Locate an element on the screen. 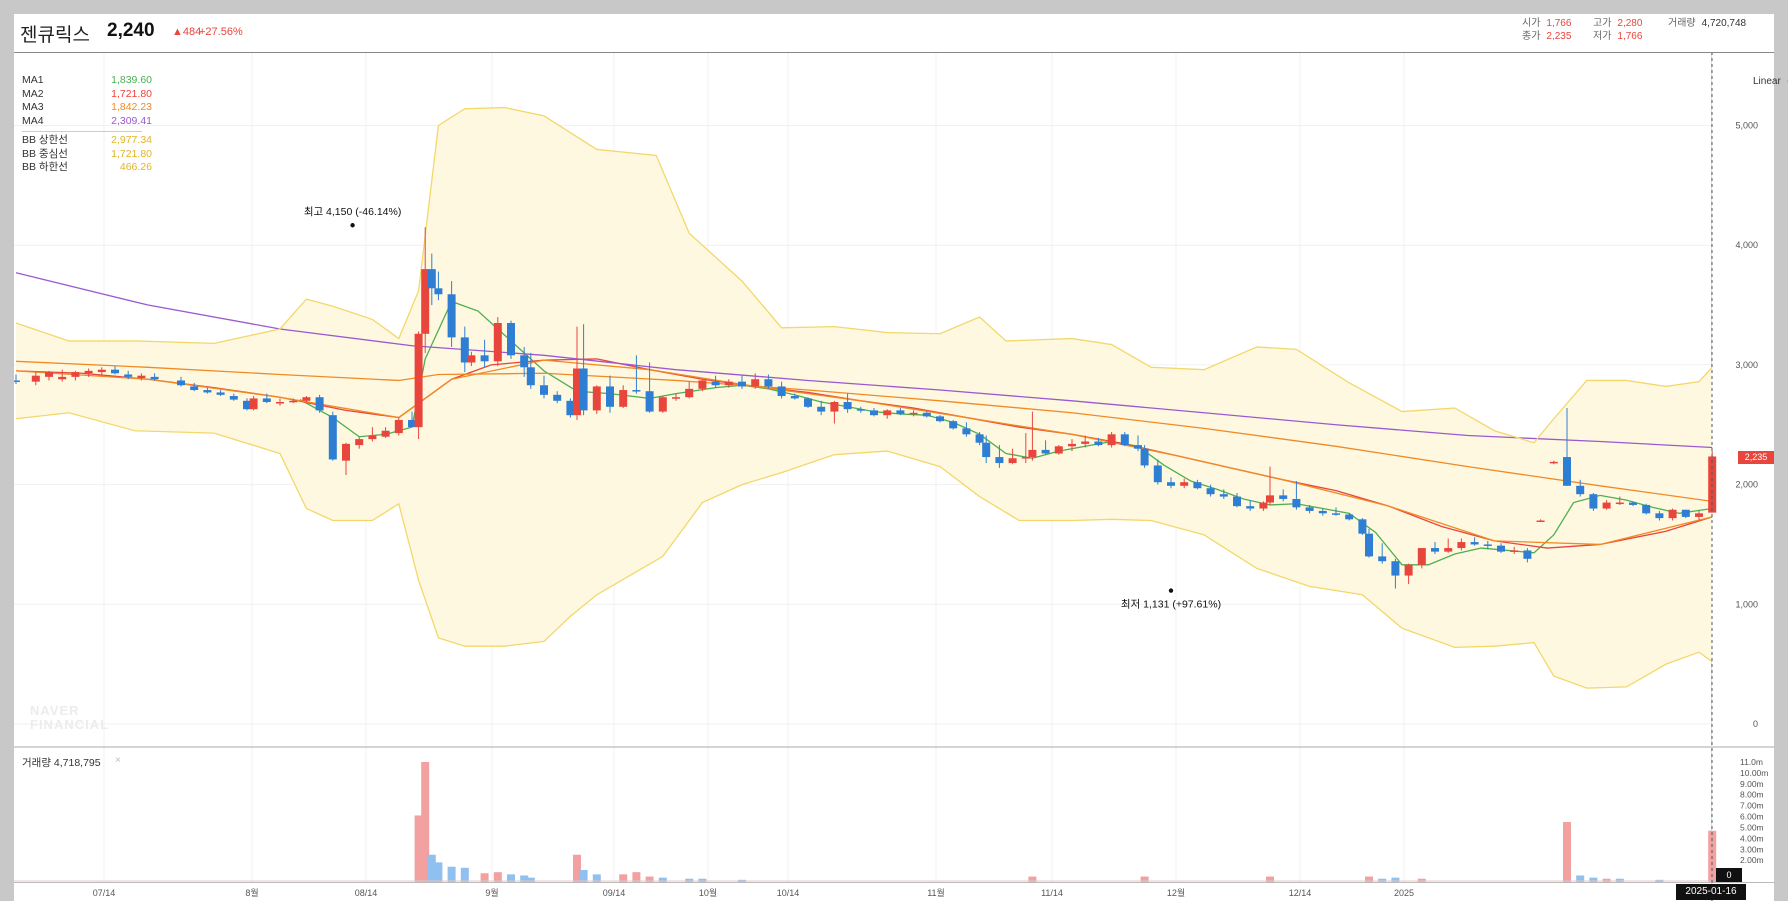 The width and height of the screenshot is (1788, 901). legend-bb-middle: BB 중심선 1,721.80 is located at coordinates (87, 155).